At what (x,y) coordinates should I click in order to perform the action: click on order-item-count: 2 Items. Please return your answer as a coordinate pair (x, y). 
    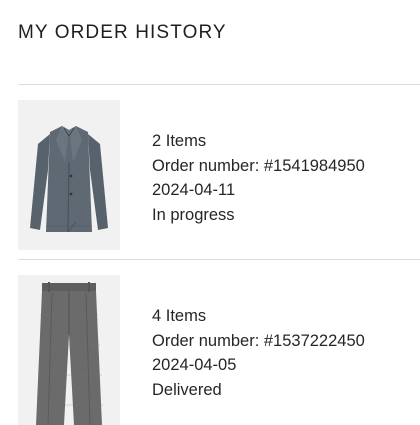
    Looking at the image, I should click on (179, 141).